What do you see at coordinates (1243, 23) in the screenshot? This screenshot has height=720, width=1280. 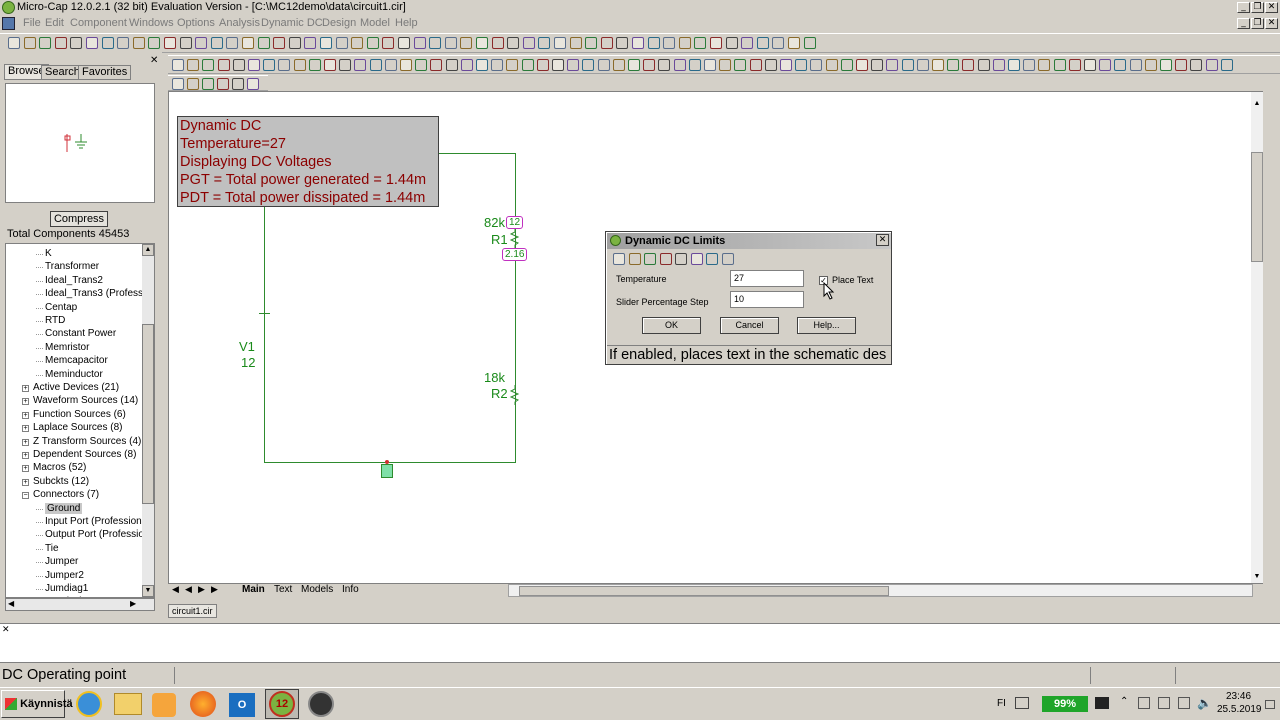 I see `doc-minimize-icon: _` at bounding box center [1243, 23].